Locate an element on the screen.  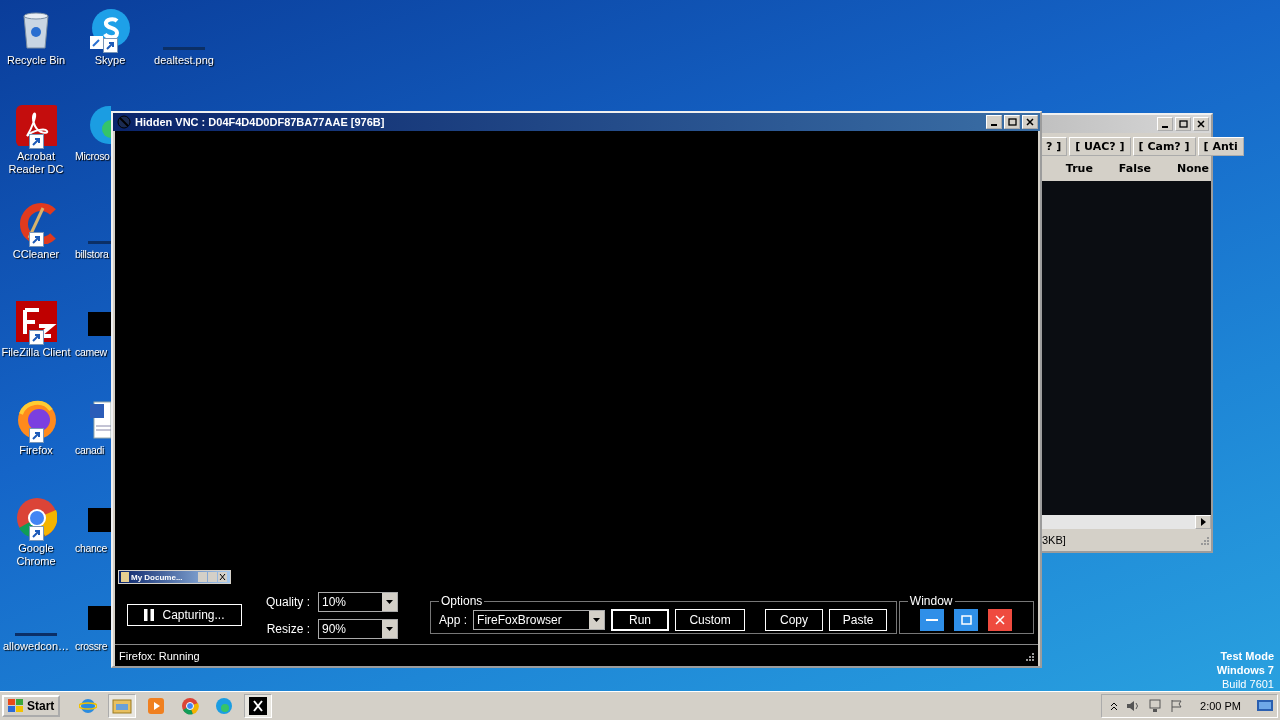
status-text: 3KB] is located at coordinates (1054, 540).